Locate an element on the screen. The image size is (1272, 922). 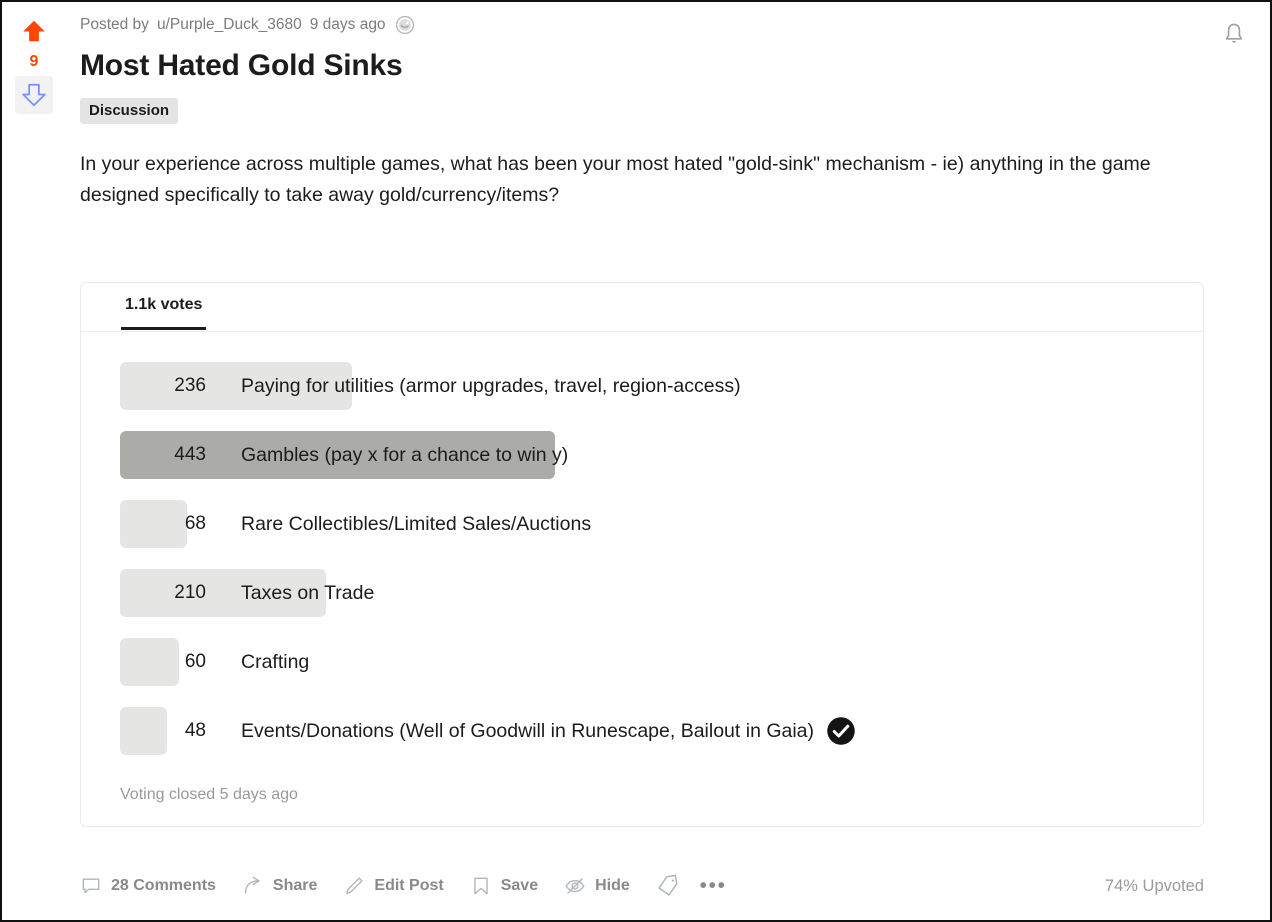
downvote-arrow-icon is located at coordinates (34, 95).